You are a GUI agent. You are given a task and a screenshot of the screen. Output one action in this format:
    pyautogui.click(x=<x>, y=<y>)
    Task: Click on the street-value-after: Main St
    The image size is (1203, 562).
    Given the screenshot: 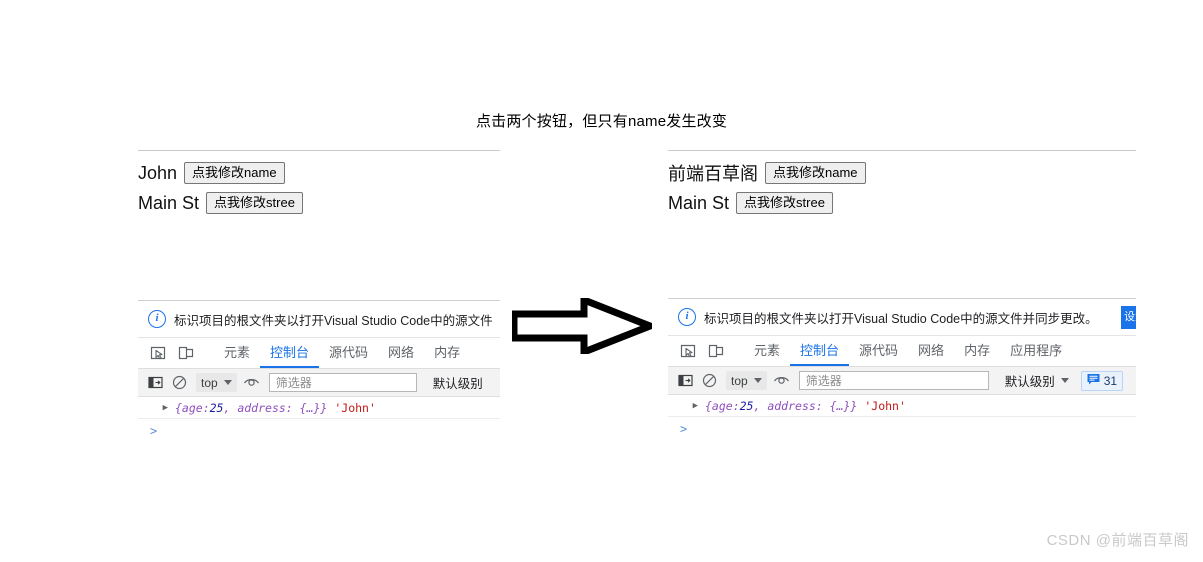 What is the action you would take?
    pyautogui.click(x=699, y=202)
    